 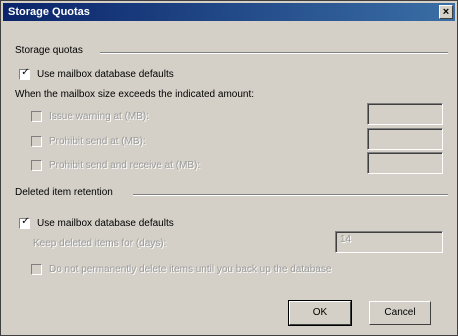 I want to click on issue-warning-field, so click(x=405, y=114).